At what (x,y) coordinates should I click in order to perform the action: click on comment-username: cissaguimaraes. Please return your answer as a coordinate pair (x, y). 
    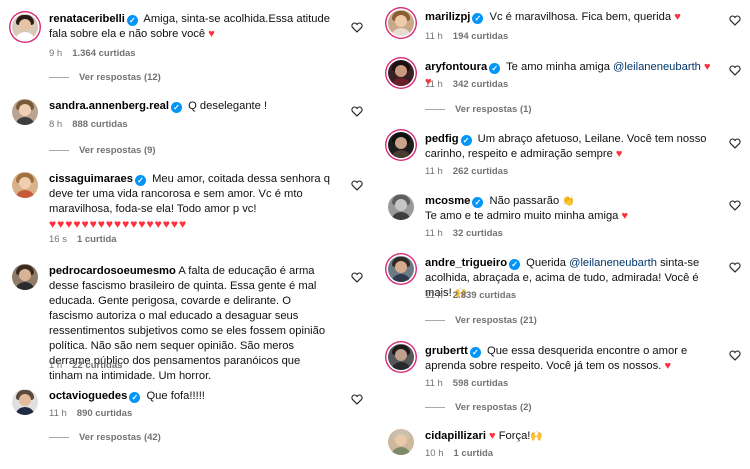
    Looking at the image, I should click on (91, 179).